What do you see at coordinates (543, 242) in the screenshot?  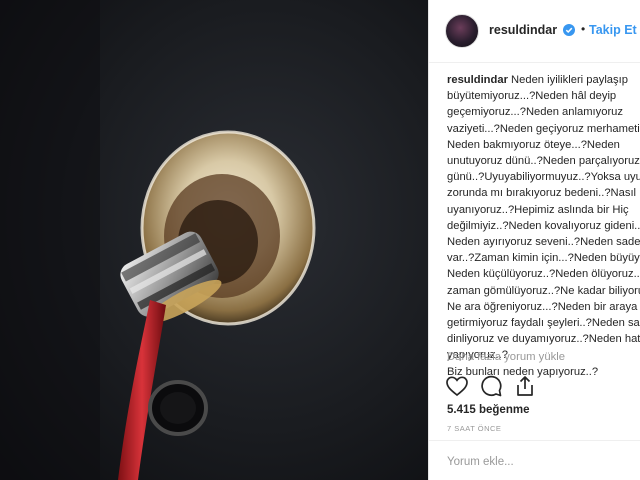 I see `caption-line: Neden ayırıyoruz seveni..?Neden sadece` at bounding box center [543, 242].